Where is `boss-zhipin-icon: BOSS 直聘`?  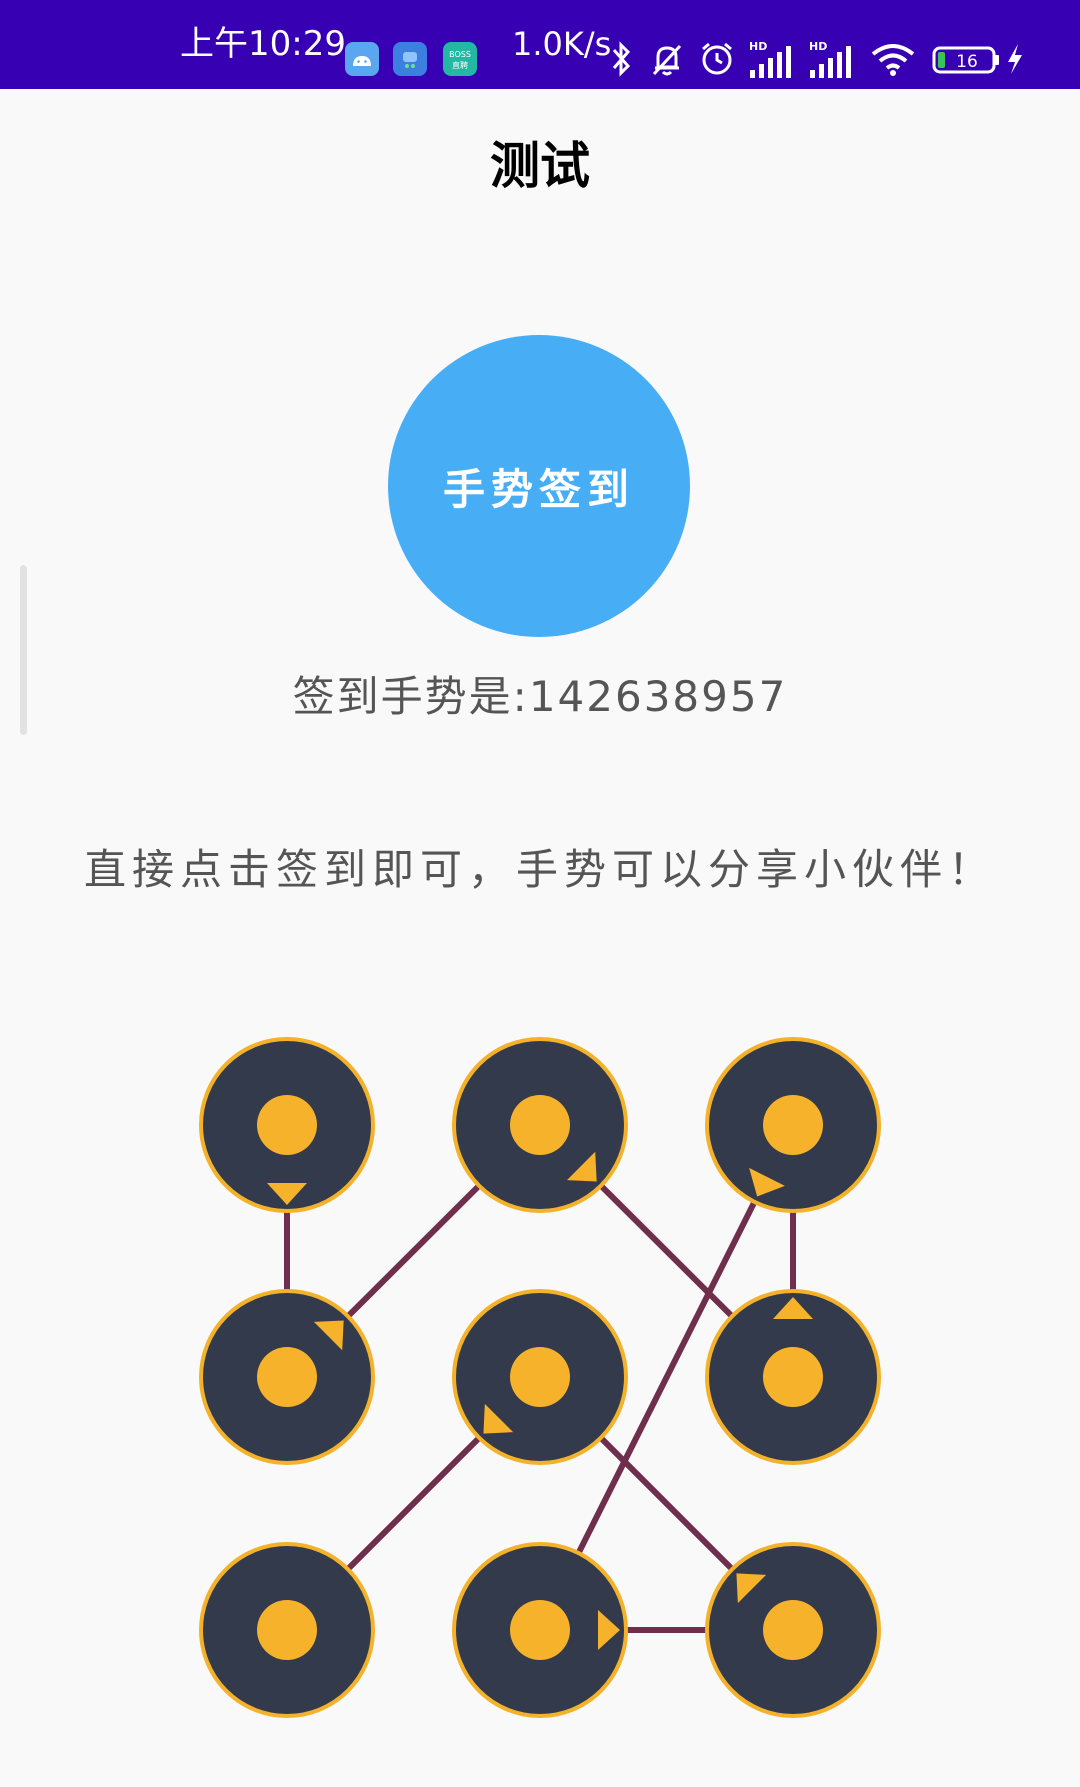
boss-zhipin-icon: BOSS 直聘 is located at coordinates (460, 59).